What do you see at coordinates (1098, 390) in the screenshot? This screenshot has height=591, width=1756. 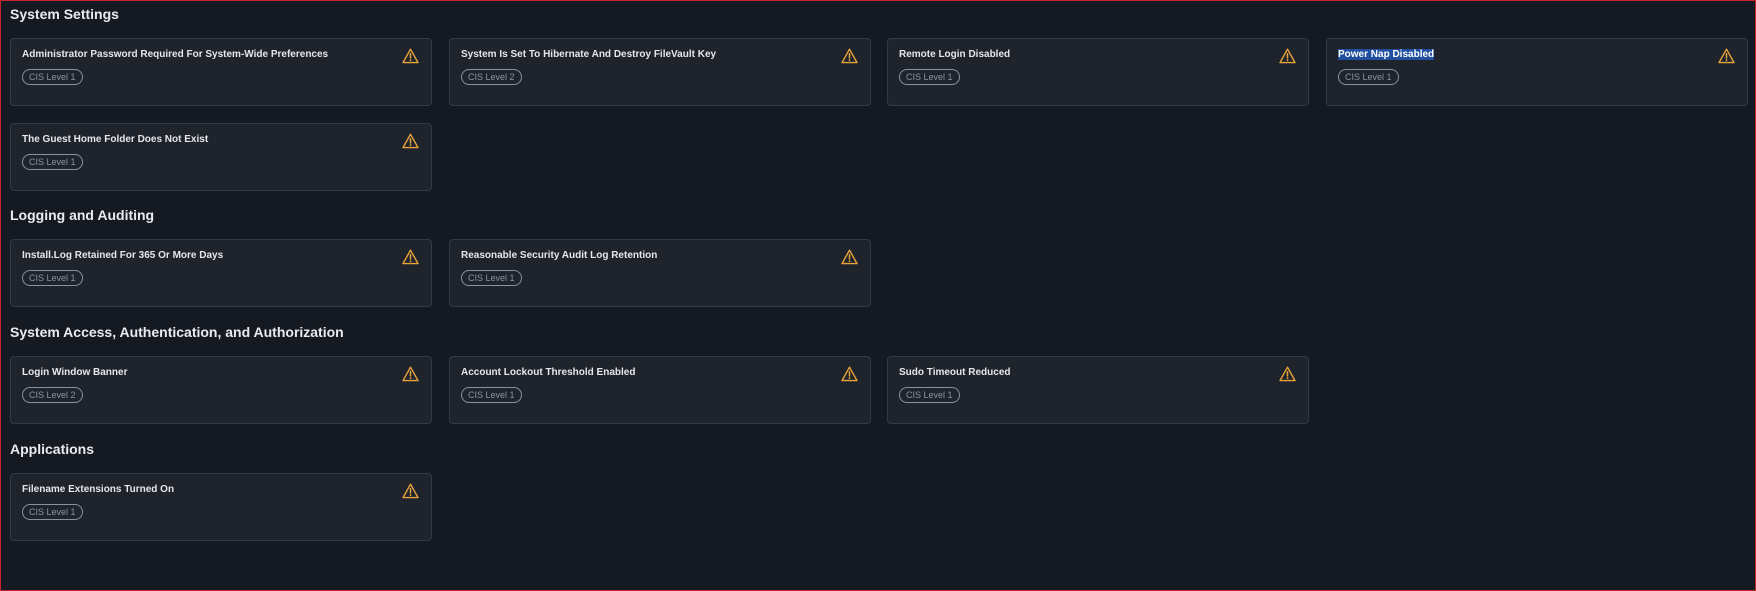 I see `check-card: Sudo Timeout Reduced CIS Level 1` at bounding box center [1098, 390].